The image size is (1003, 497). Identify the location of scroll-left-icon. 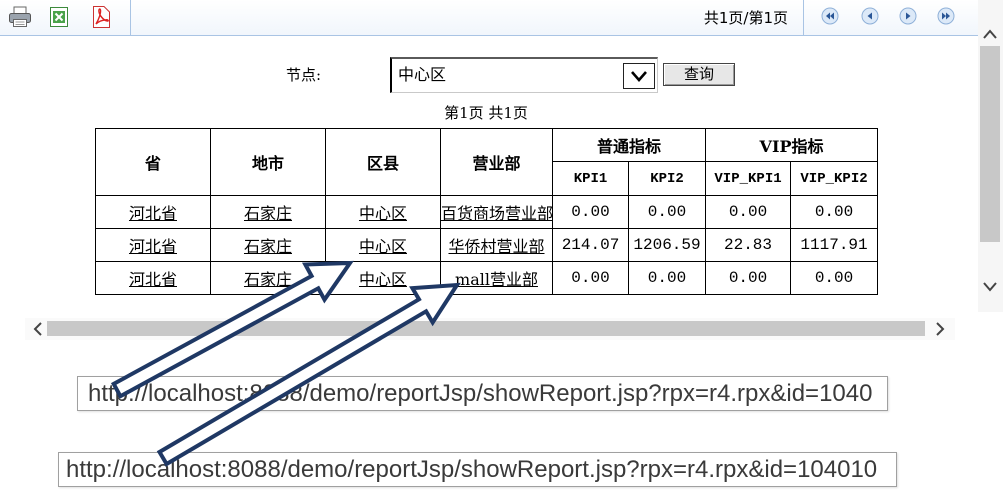
(38, 329).